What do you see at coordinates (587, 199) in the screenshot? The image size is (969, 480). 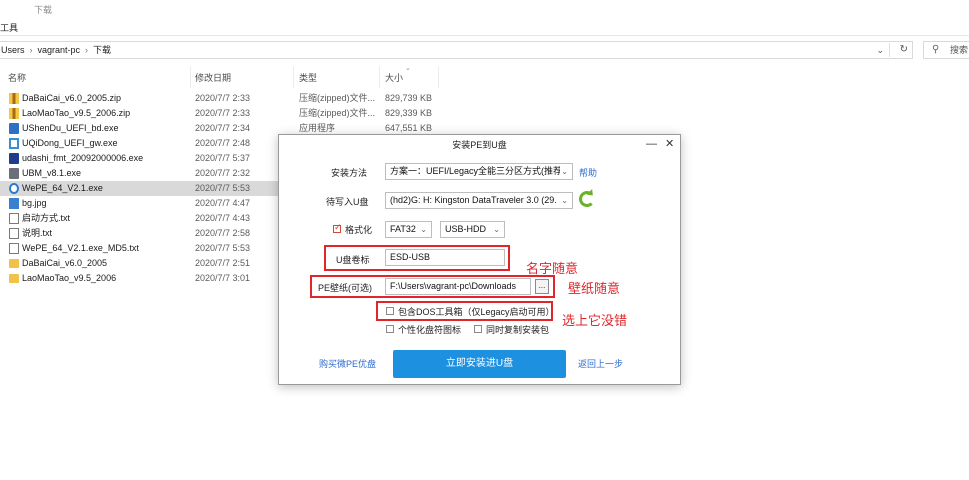 I see `refresh-icon` at bounding box center [587, 199].